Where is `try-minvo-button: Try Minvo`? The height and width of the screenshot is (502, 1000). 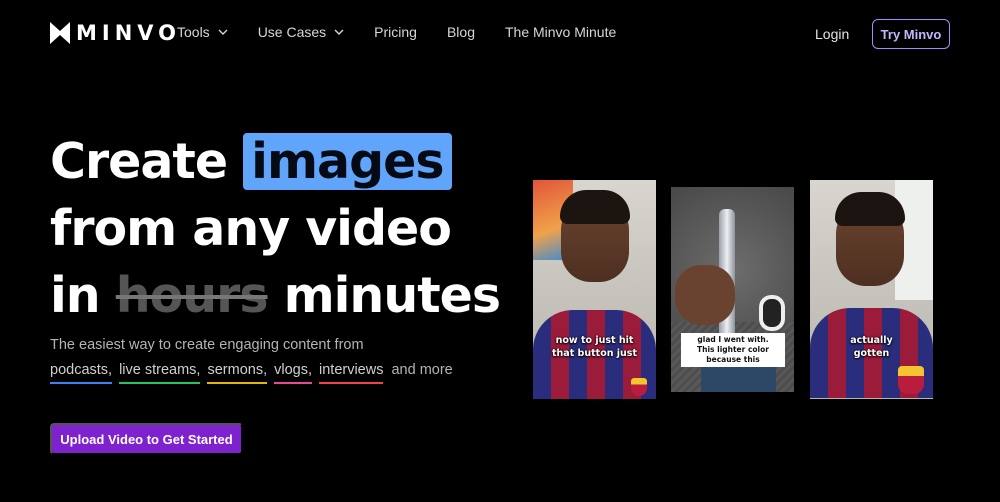
try-minvo-button: Try Minvo is located at coordinates (911, 34).